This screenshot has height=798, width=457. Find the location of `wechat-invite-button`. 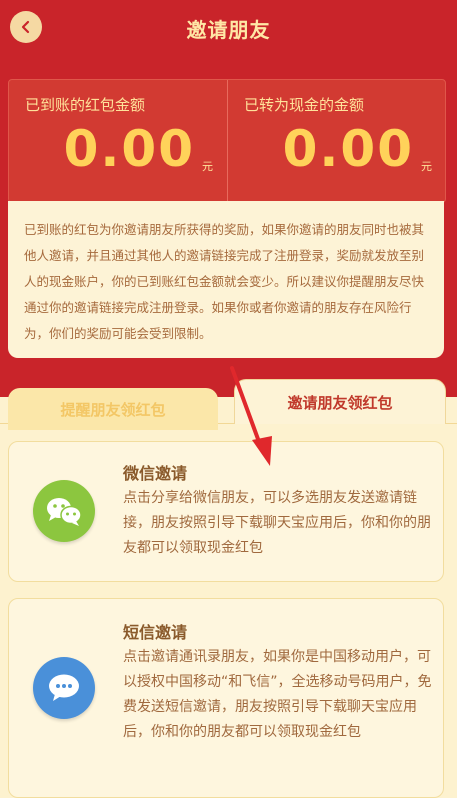

wechat-invite-button is located at coordinates (64, 511).